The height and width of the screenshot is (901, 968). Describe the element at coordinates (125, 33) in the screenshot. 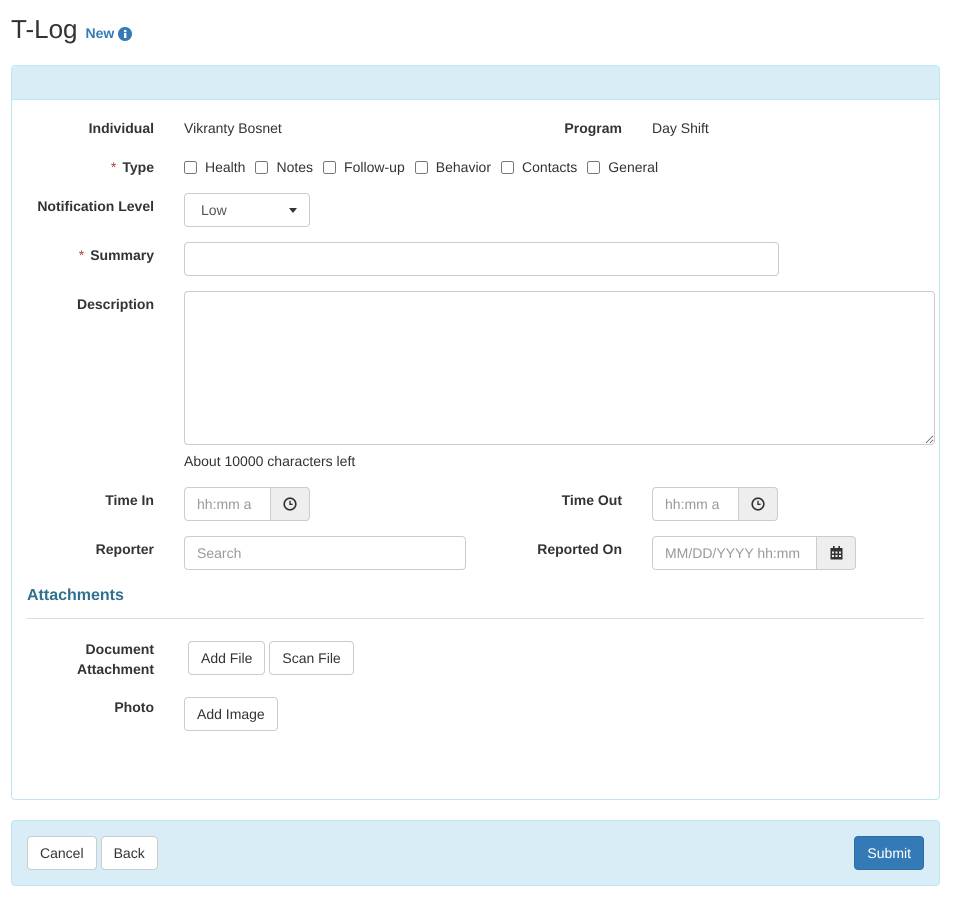

I see `info-icon` at that location.